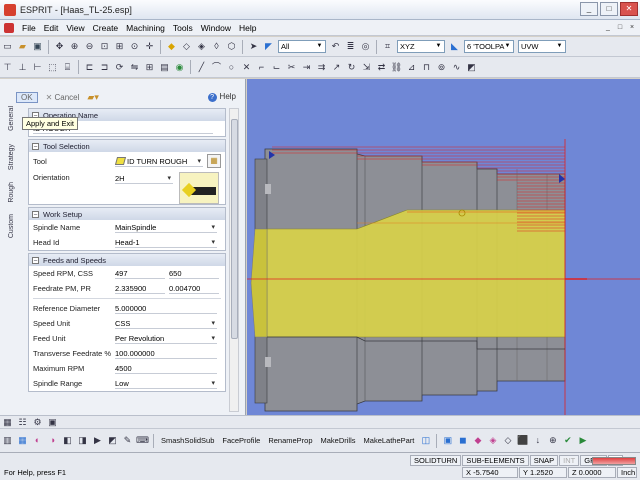  I want to click on project-manager-icon: ▦, so click(7, 422).